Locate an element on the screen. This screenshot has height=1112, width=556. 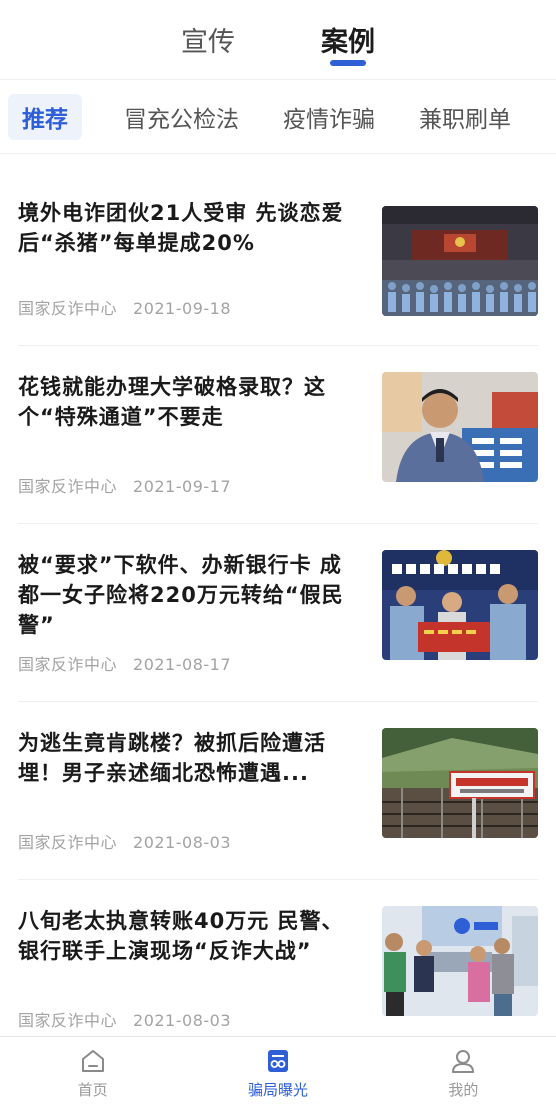
bottom-navigation: 首页 骗局曝光 我的 is located at coordinates (278, 1074).